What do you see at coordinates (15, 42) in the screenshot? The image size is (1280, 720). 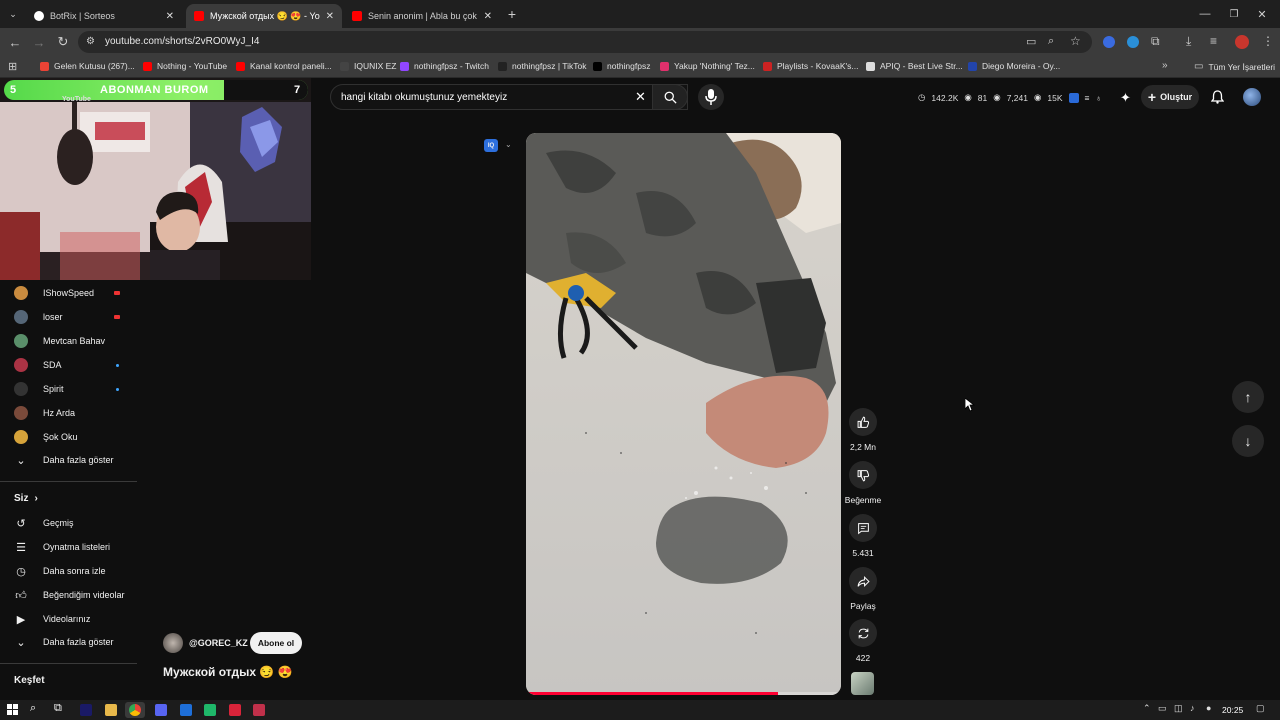 I see `back-icon: ←` at bounding box center [15, 42].